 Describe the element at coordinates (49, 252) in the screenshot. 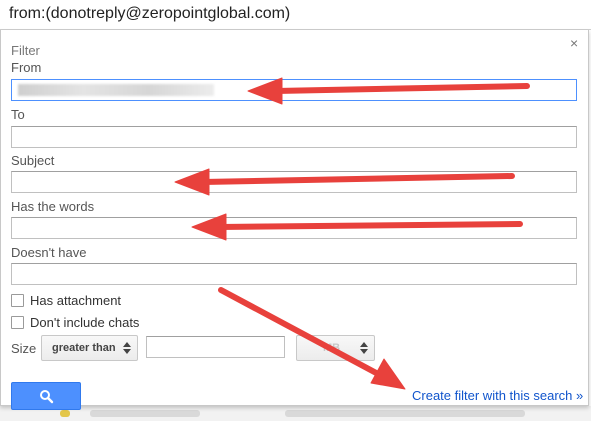

I see `doesnt-have-label: Doesn't have` at that location.